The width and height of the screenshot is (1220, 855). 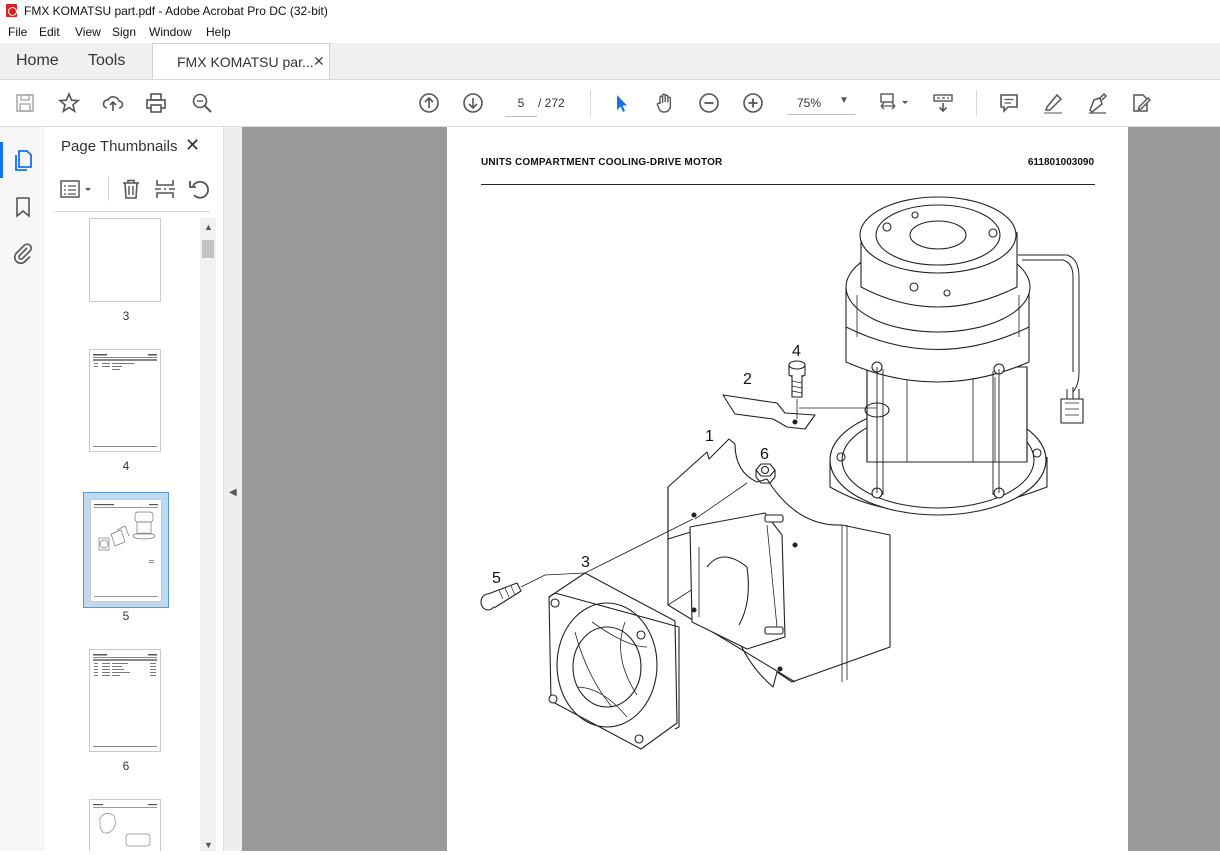 What do you see at coordinates (585, 562) in the screenshot?
I see `callout-3: 3` at bounding box center [585, 562].